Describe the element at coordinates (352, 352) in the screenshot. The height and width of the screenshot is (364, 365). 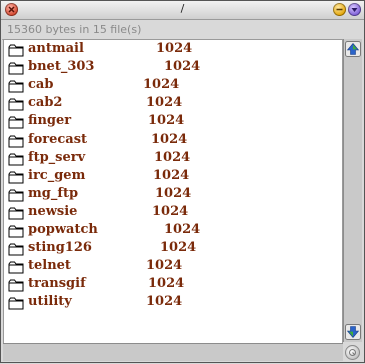
I see `resize-grip-icon` at that location.